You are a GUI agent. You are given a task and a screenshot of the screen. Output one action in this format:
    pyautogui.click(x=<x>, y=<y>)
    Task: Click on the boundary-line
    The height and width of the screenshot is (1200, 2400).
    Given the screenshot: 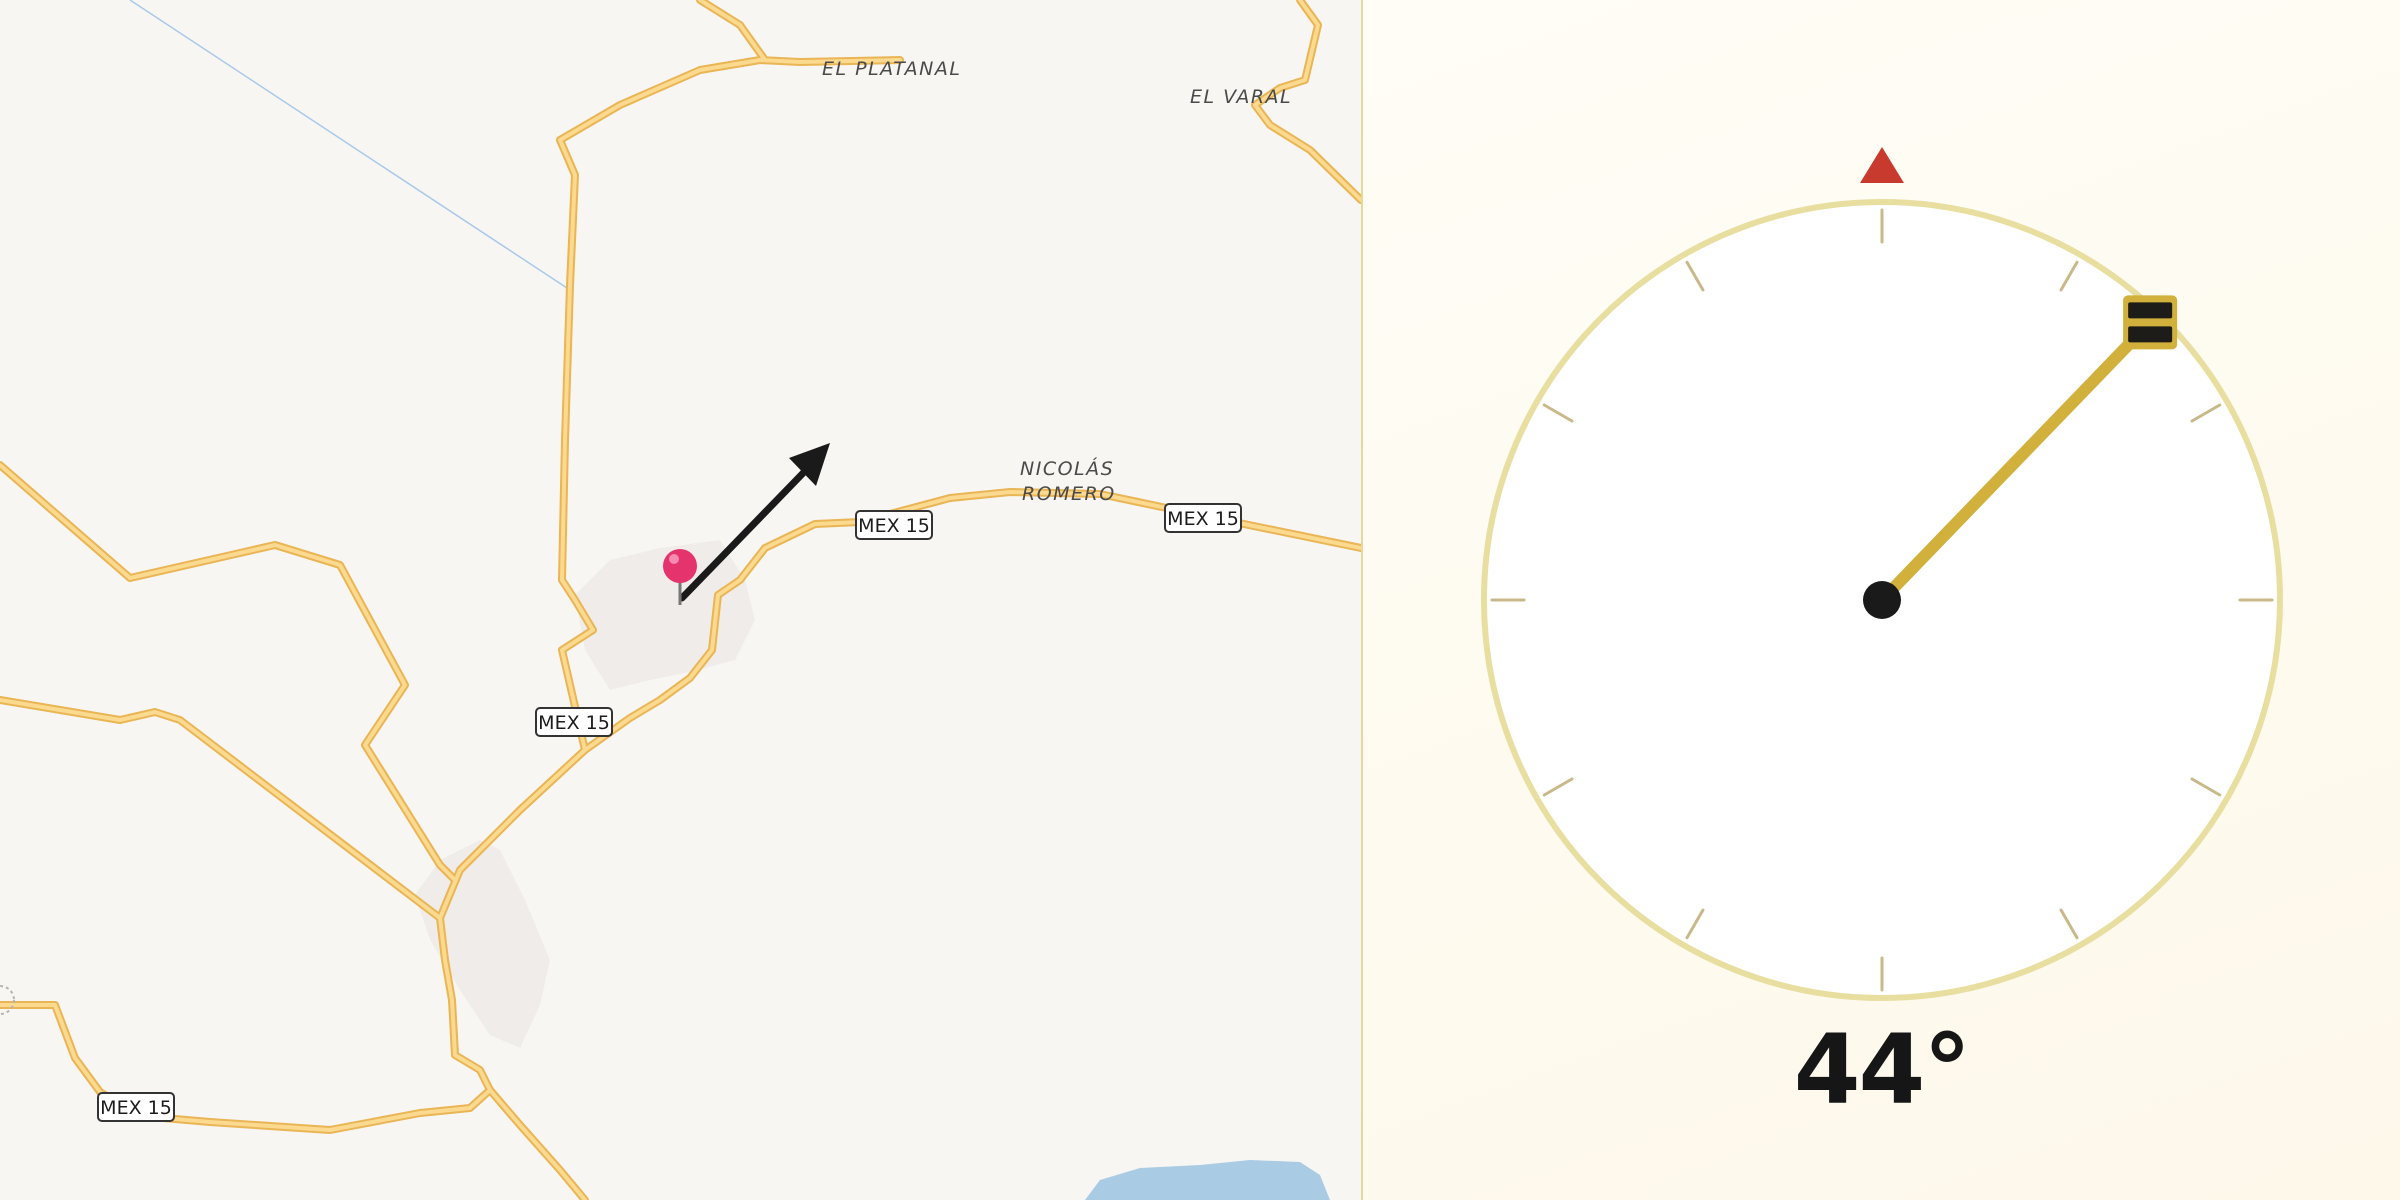 What is the action you would take?
    pyautogui.click(x=350, y=145)
    